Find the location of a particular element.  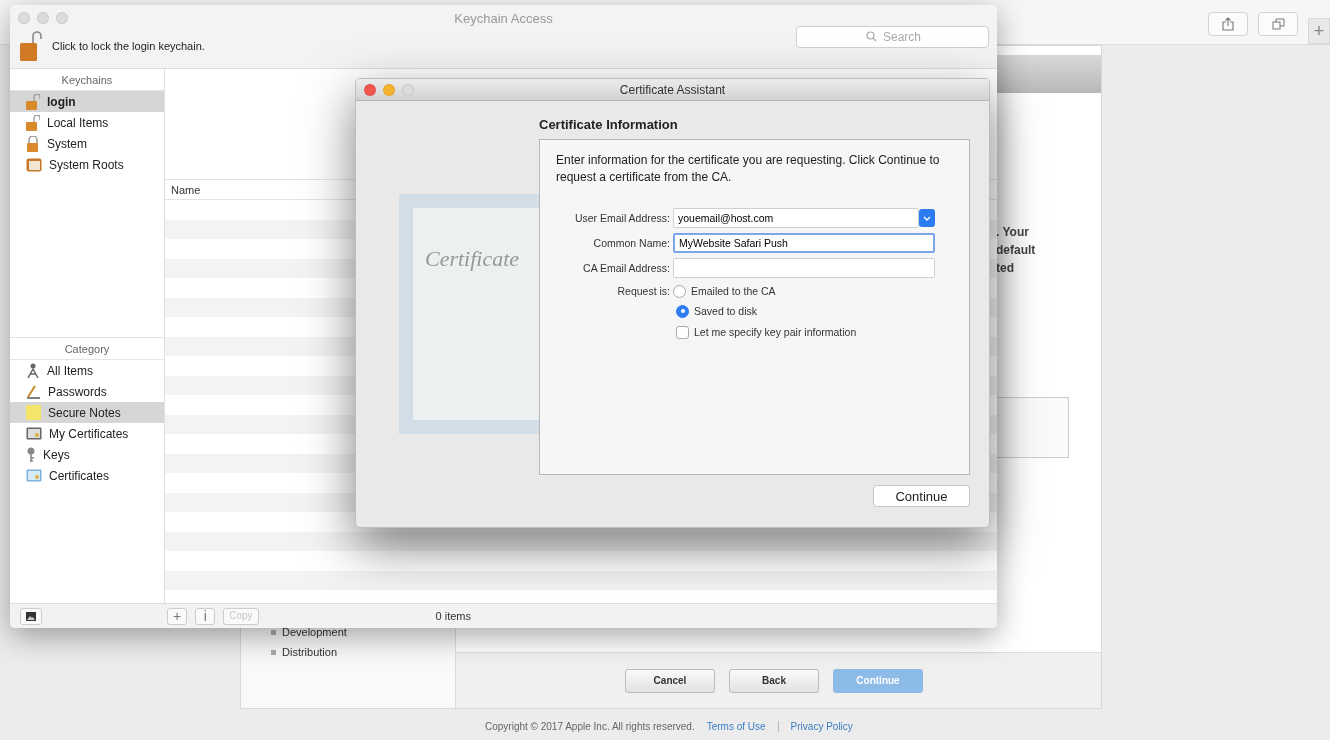

input-field: MyWebsite Safari Push is located at coordinates (804, 243).